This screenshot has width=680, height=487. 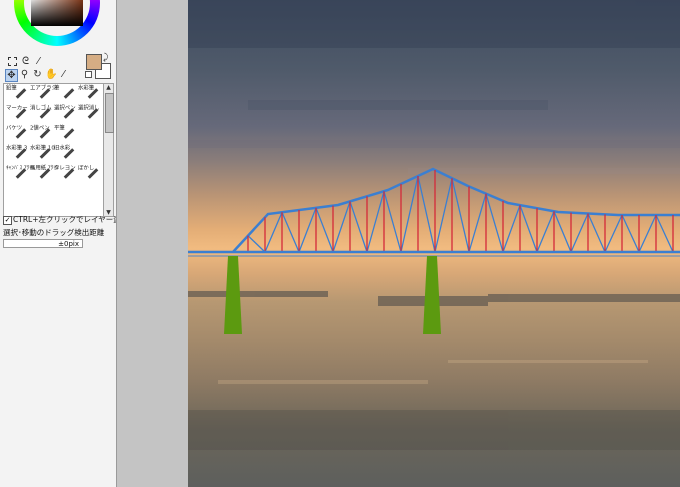 I want to click on ctrl-click-layer-checkbox: ✓, so click(x=7, y=220).